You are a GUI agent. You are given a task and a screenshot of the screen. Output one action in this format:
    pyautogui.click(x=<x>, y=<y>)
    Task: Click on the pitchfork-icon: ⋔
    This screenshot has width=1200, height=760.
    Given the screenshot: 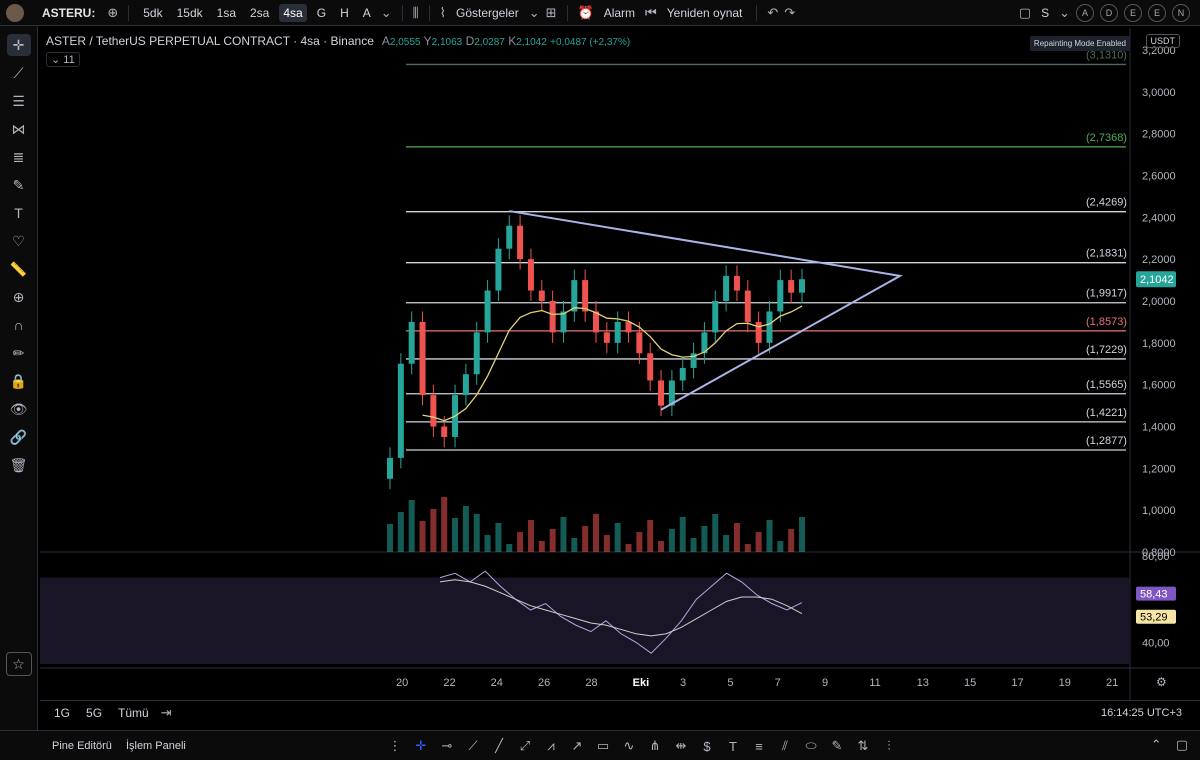 What is the action you would take?
    pyautogui.click(x=655, y=746)
    